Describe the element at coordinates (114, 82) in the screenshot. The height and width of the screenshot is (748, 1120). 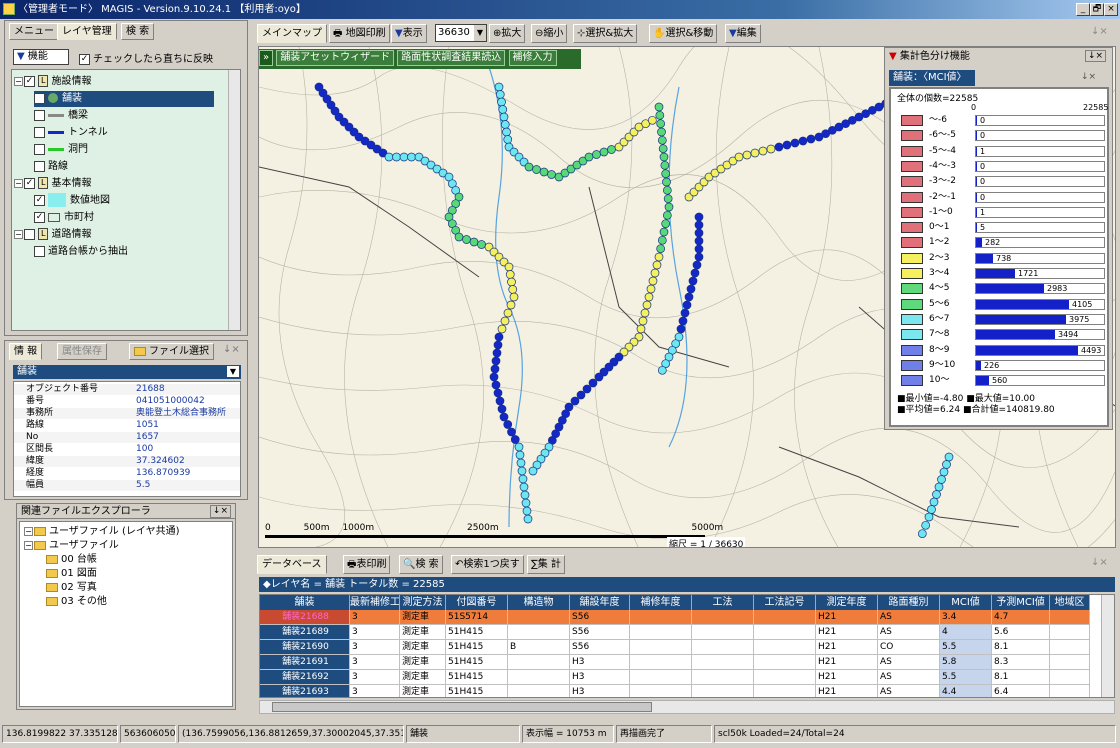
I see `layer-tree-item: − ✓ L 施設情報` at that location.